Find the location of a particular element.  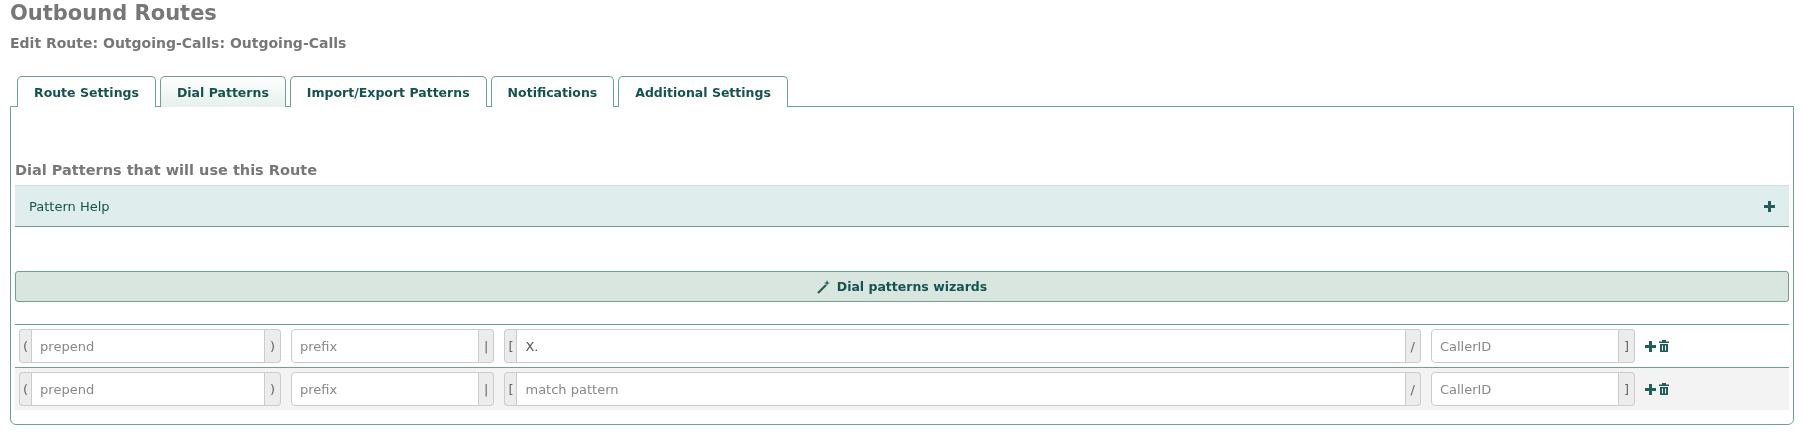

tab: Import/Export Patterns is located at coordinates (388, 91).